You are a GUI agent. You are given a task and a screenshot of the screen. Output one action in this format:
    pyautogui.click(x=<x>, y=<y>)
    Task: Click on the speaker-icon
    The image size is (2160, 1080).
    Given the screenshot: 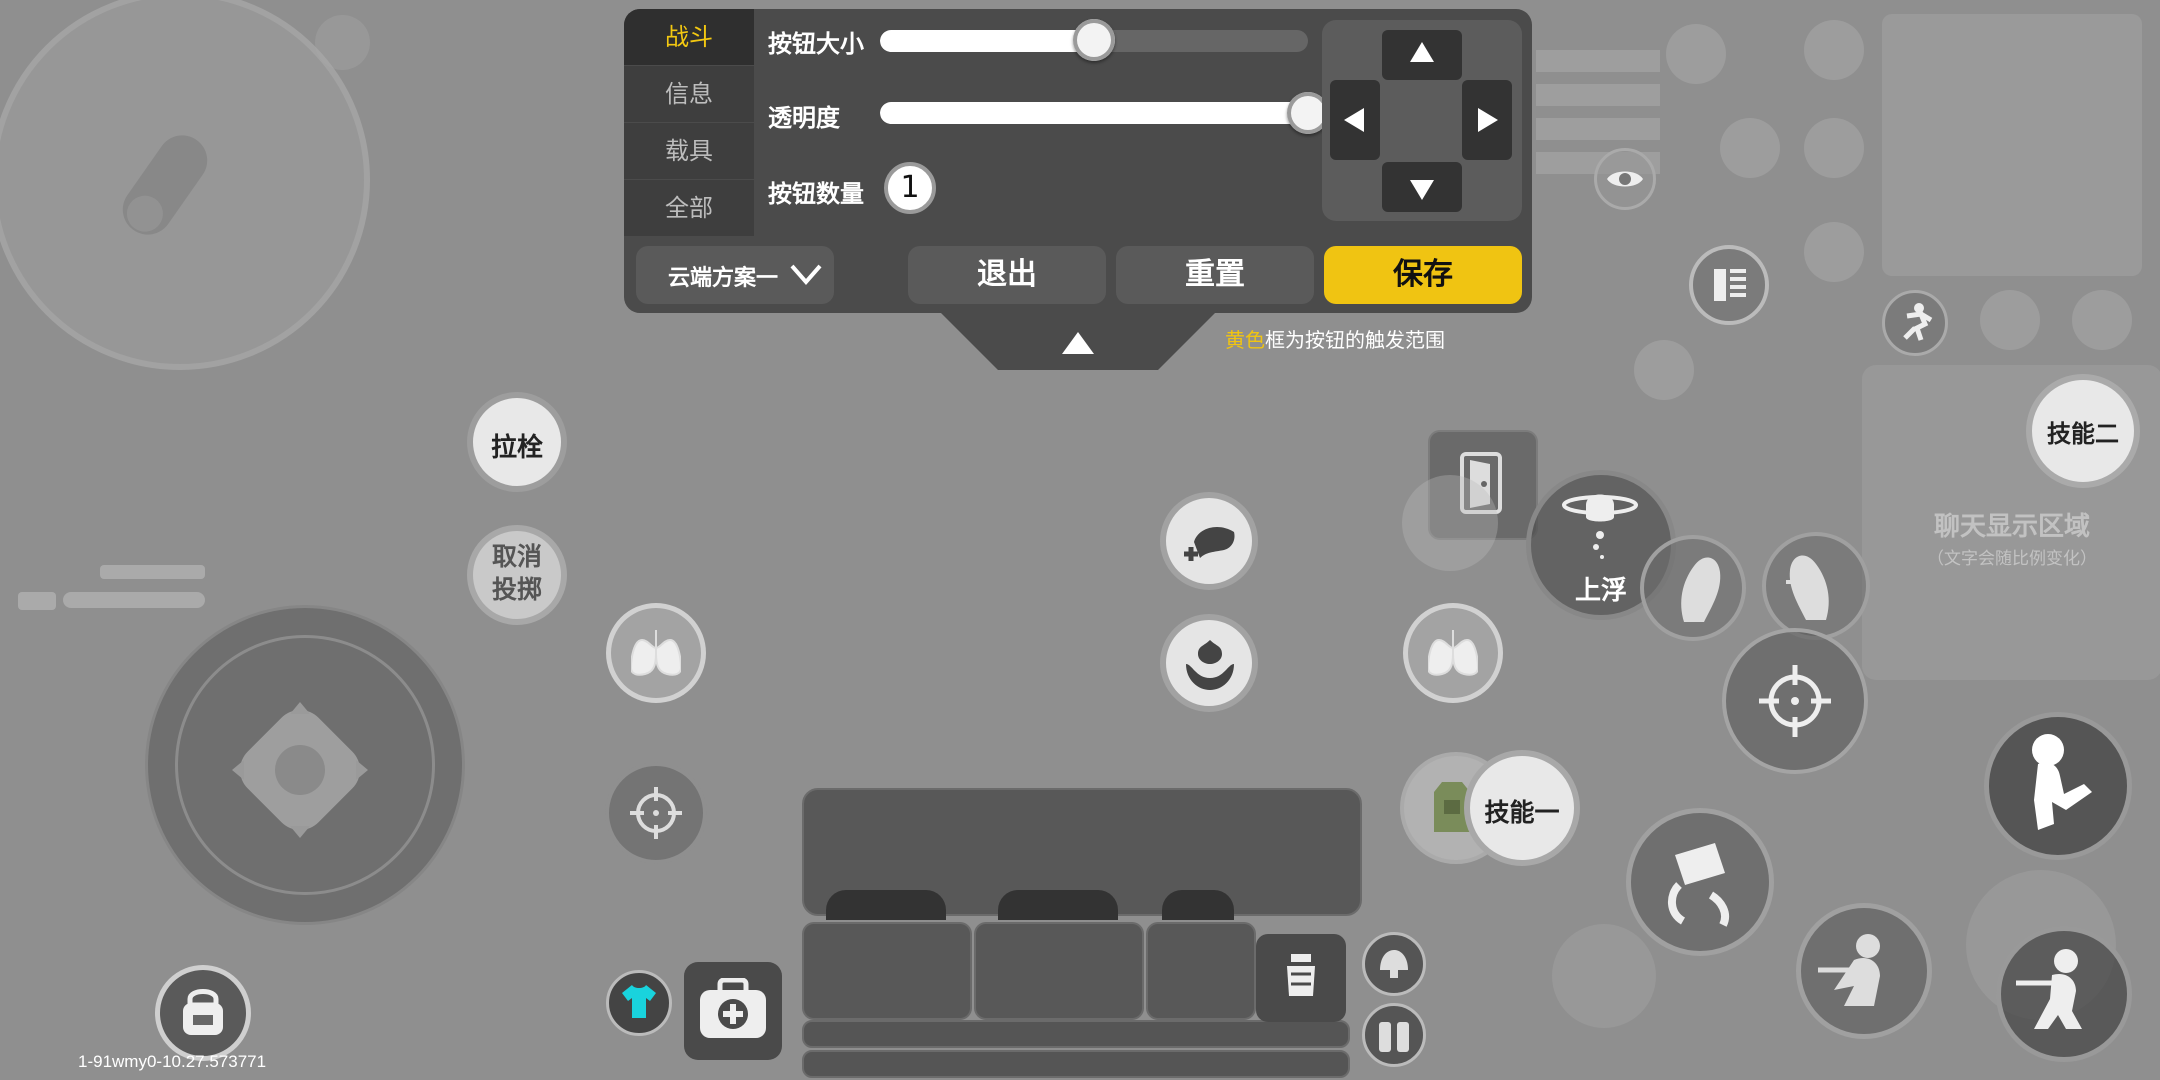 What is the action you would take?
    pyautogui.click(x=1834, y=148)
    